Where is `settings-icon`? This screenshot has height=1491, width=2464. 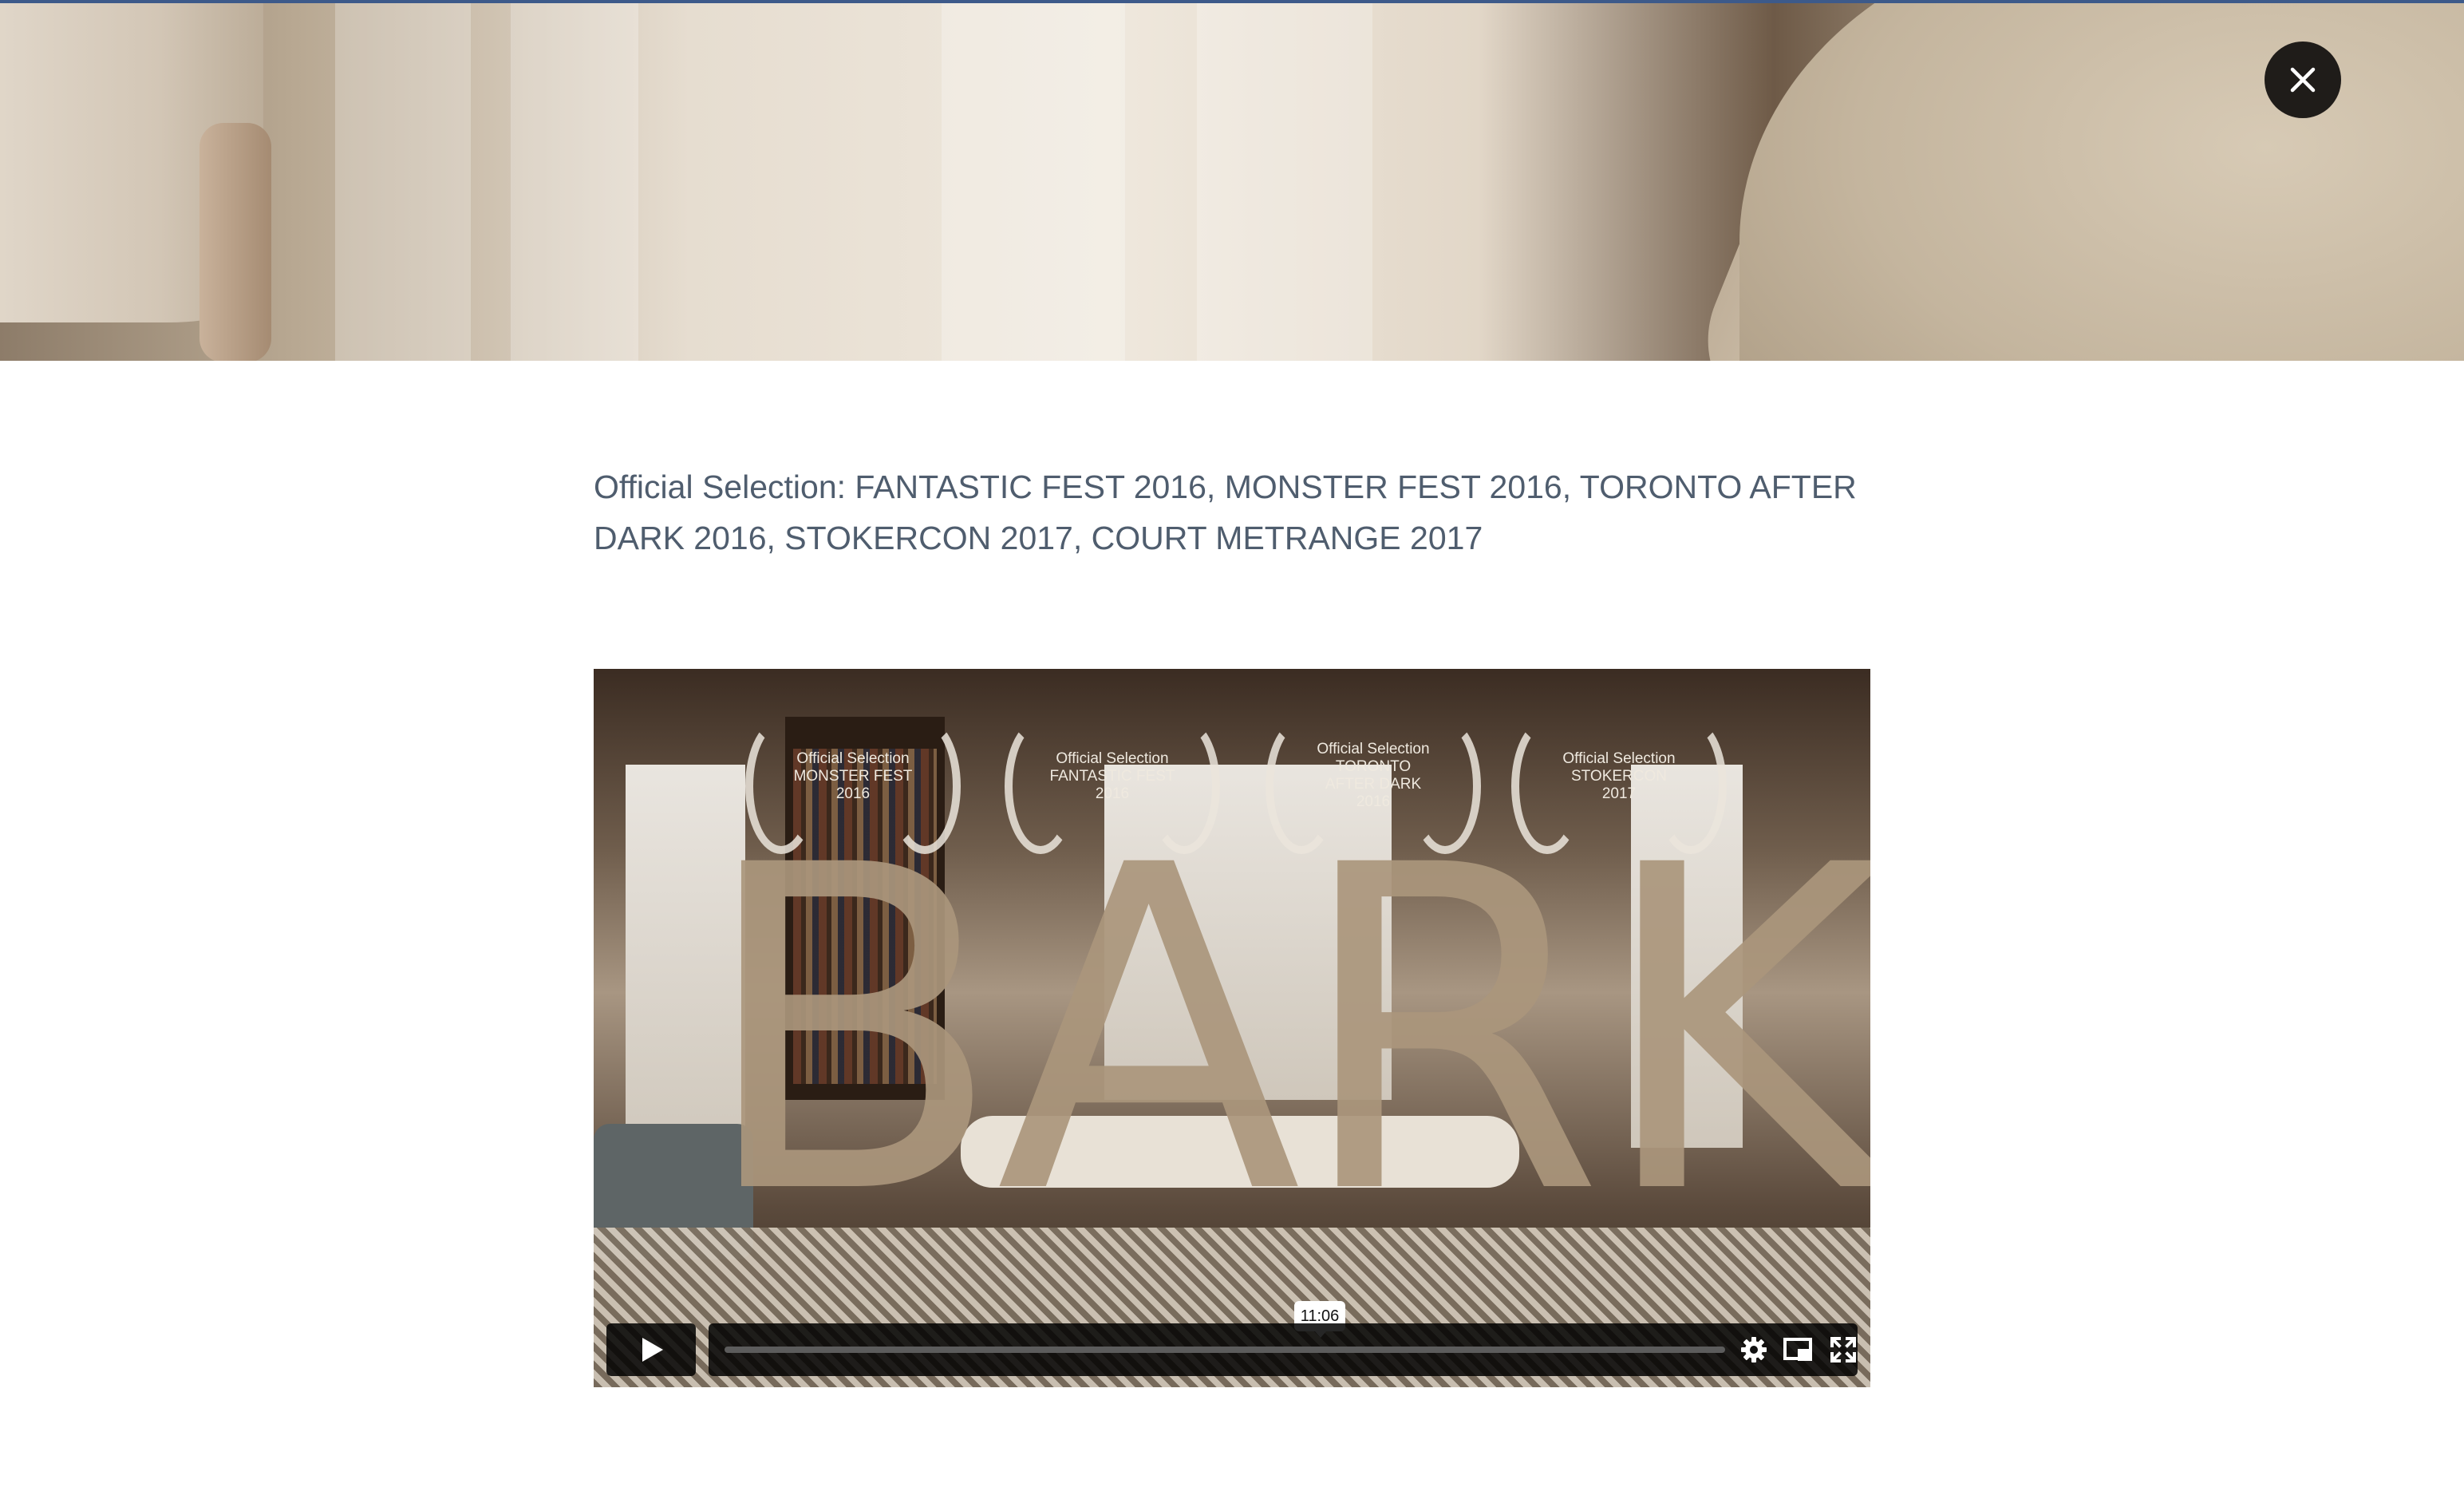 settings-icon is located at coordinates (1754, 1350).